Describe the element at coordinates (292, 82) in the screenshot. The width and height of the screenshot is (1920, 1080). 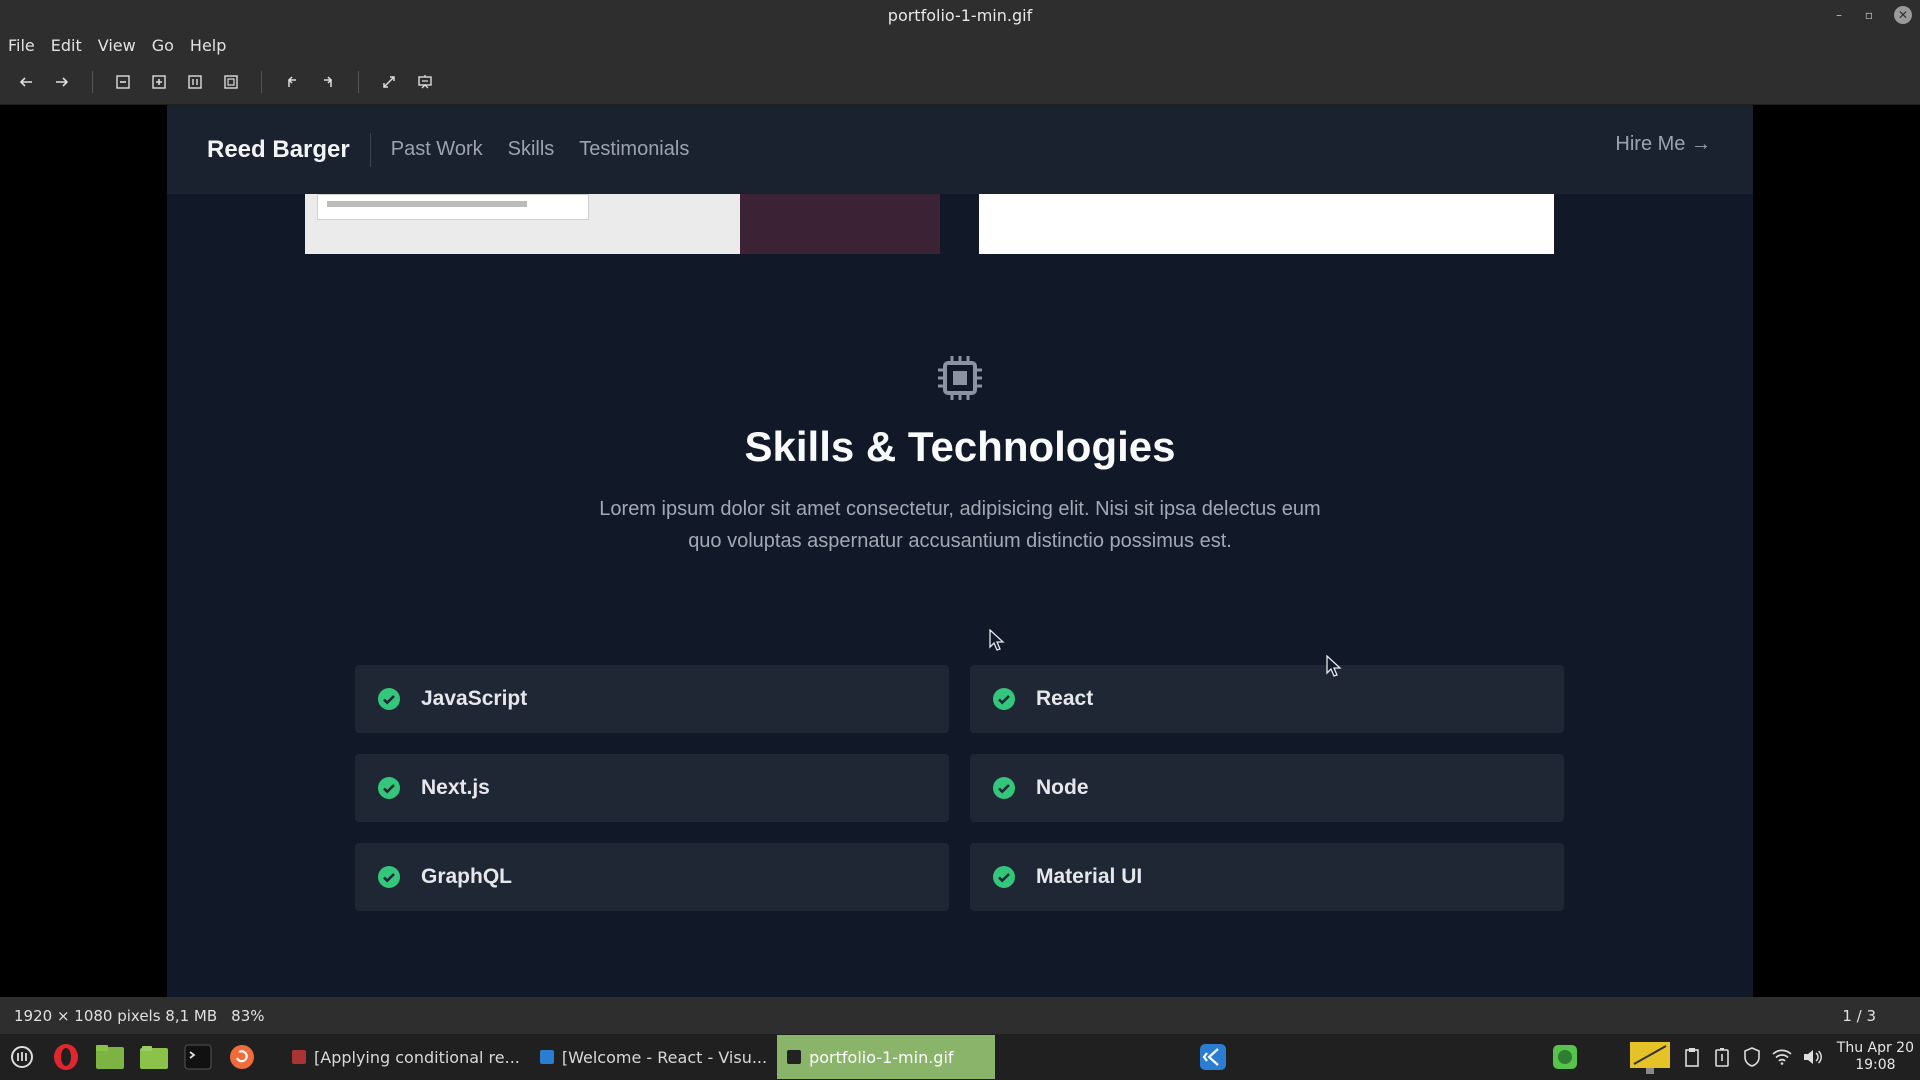
I see `rotate-left-icon` at that location.